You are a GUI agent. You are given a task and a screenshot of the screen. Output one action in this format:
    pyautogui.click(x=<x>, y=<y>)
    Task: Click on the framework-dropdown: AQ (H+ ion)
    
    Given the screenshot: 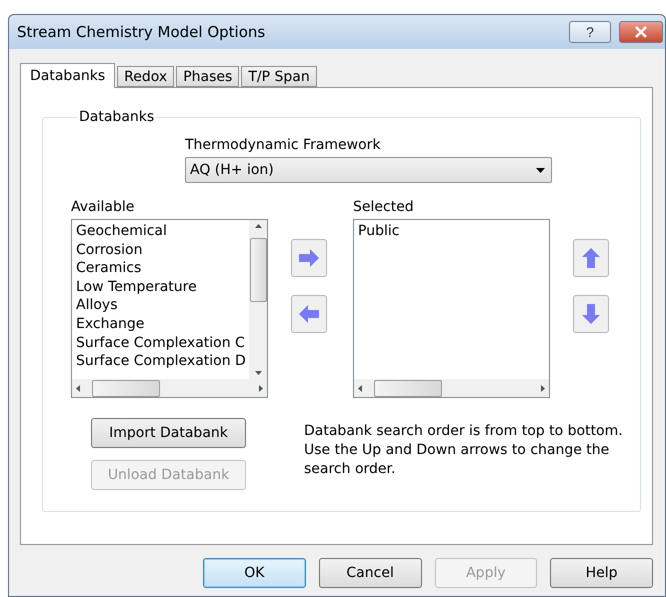 What is the action you would take?
    pyautogui.click(x=368, y=170)
    